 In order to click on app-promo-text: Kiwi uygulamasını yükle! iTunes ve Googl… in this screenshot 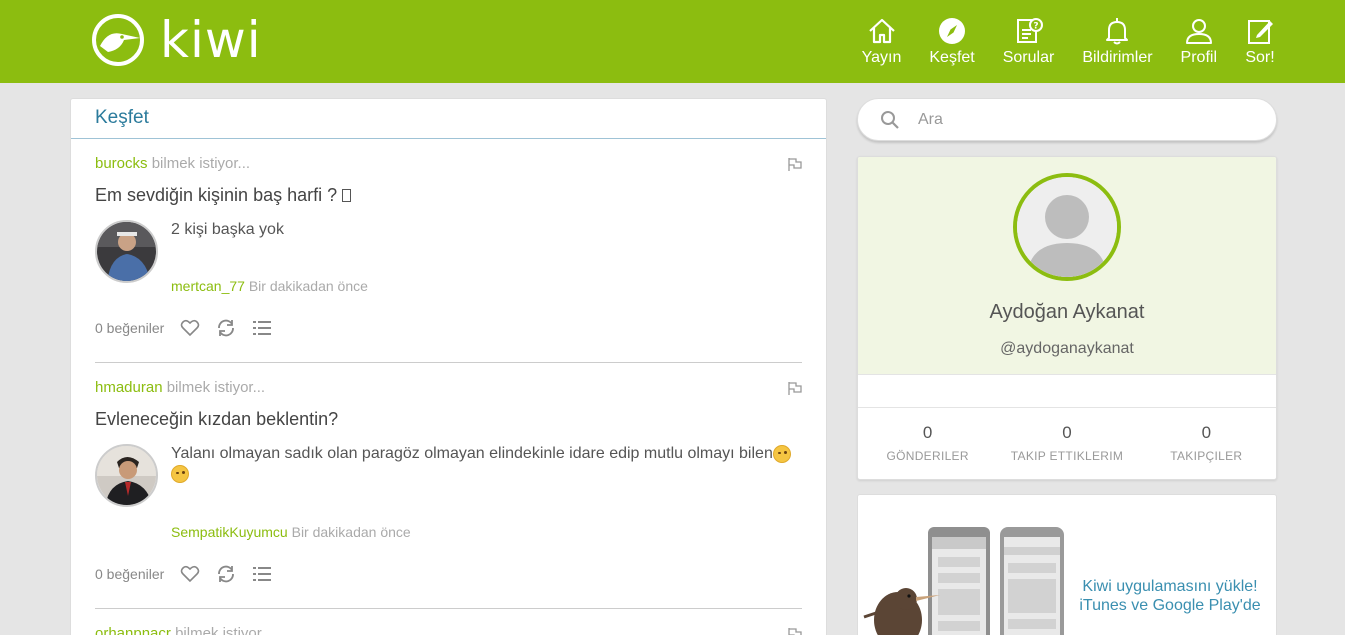, I will do `click(1170, 596)`.